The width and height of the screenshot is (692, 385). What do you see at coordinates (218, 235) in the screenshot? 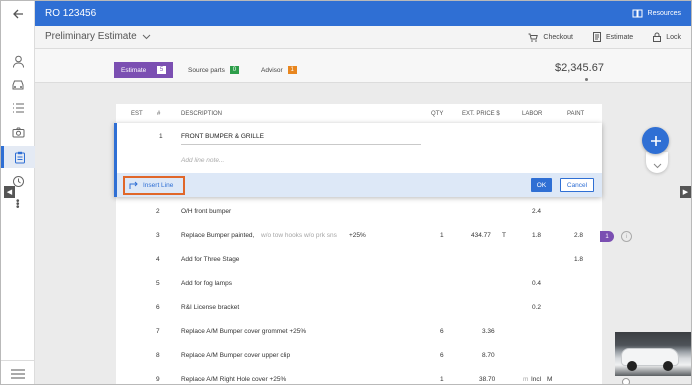
I see `row-description: Replace Bumper painted,` at bounding box center [218, 235].